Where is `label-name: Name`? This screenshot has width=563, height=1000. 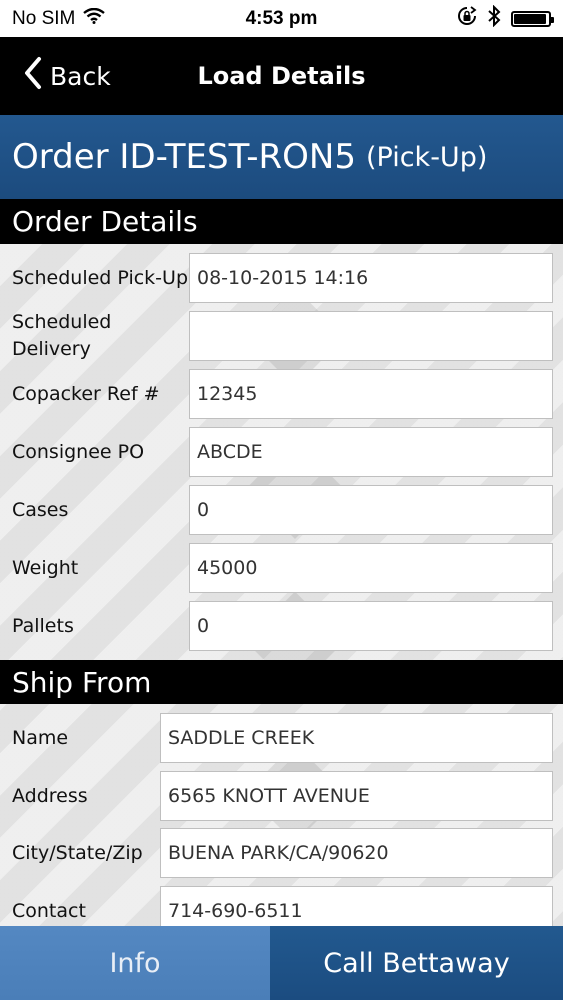
label-name: Name is located at coordinates (40, 737).